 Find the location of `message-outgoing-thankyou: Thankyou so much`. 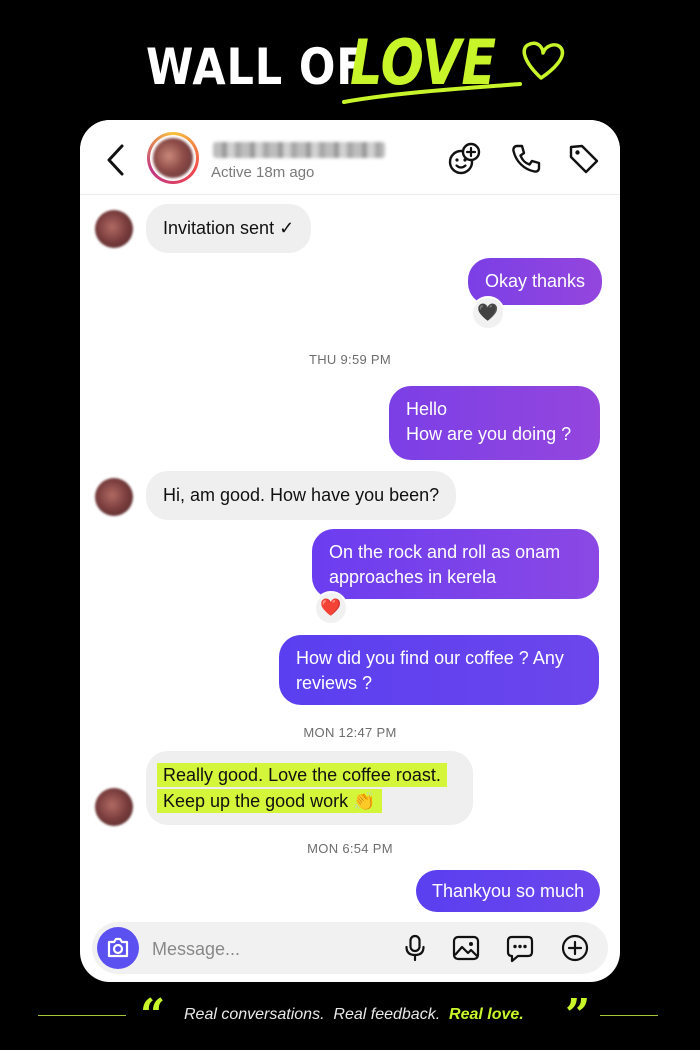

message-outgoing-thankyou: Thankyou so much is located at coordinates (508, 891).